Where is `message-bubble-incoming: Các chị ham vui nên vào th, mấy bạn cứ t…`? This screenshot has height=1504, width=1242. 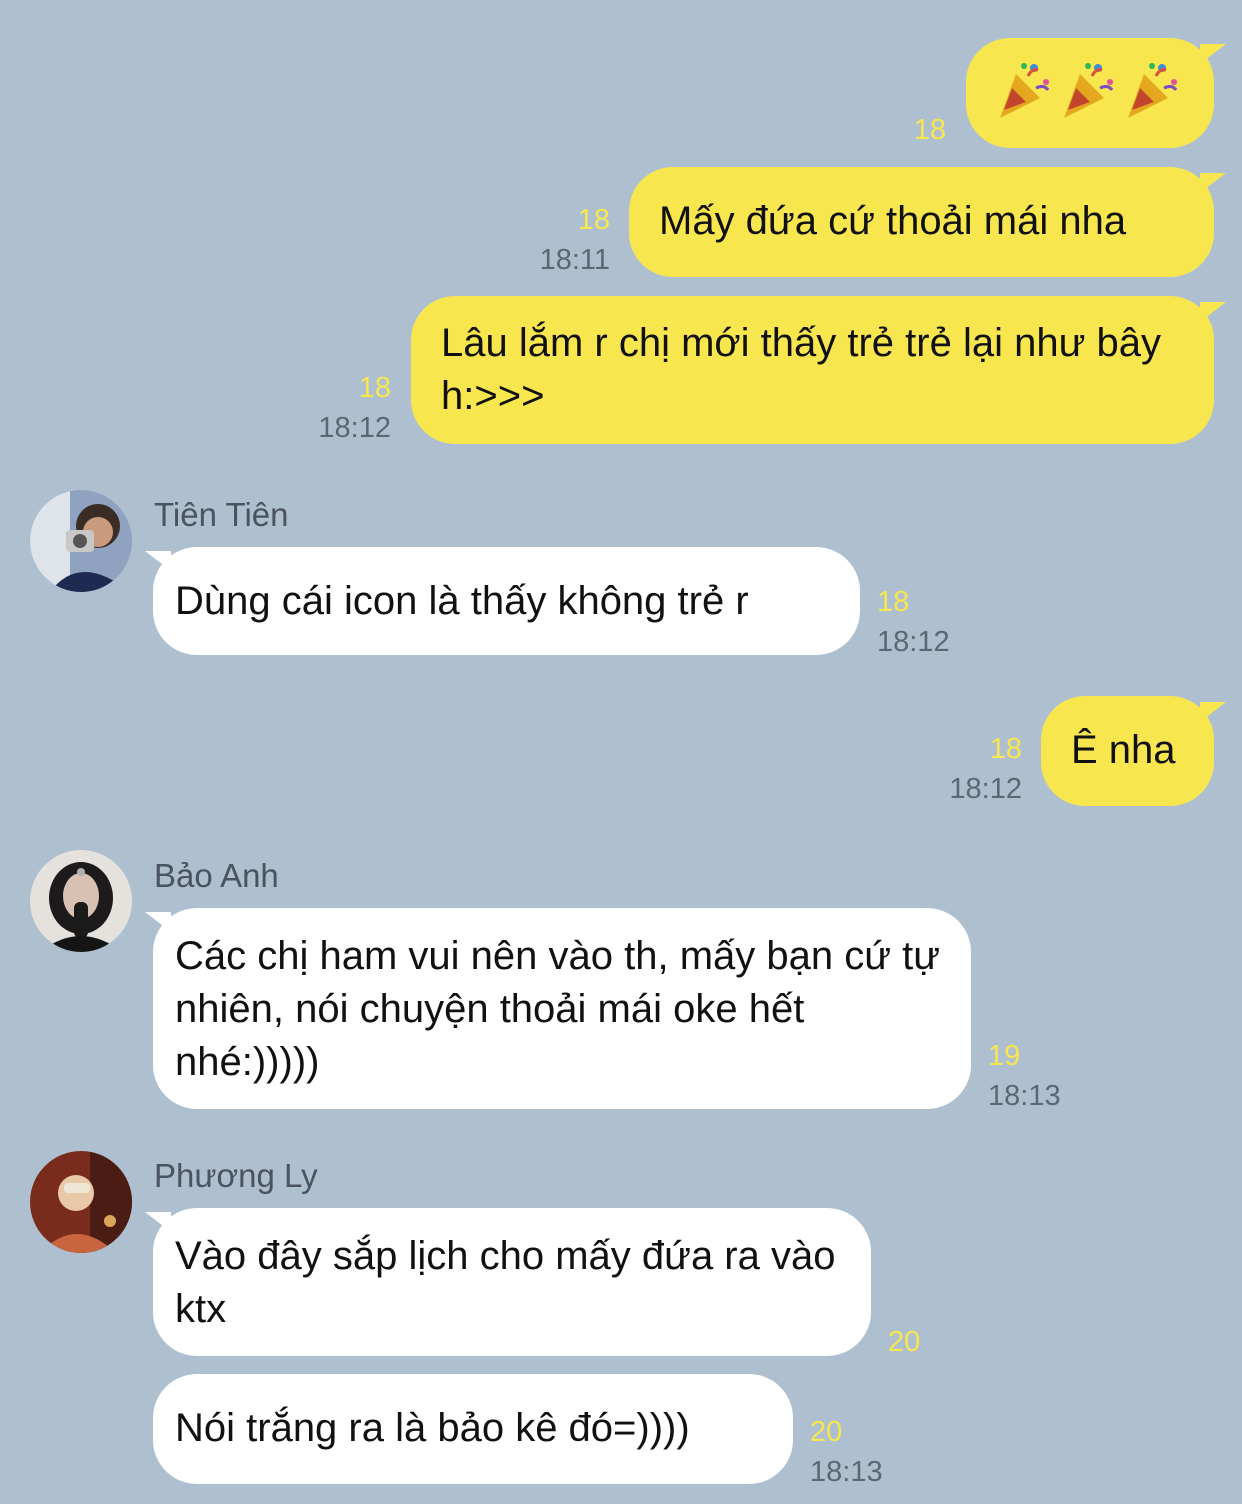
message-bubble-incoming: Các chị ham vui nên vào th, mấy bạn cứ t… is located at coordinates (562, 1008).